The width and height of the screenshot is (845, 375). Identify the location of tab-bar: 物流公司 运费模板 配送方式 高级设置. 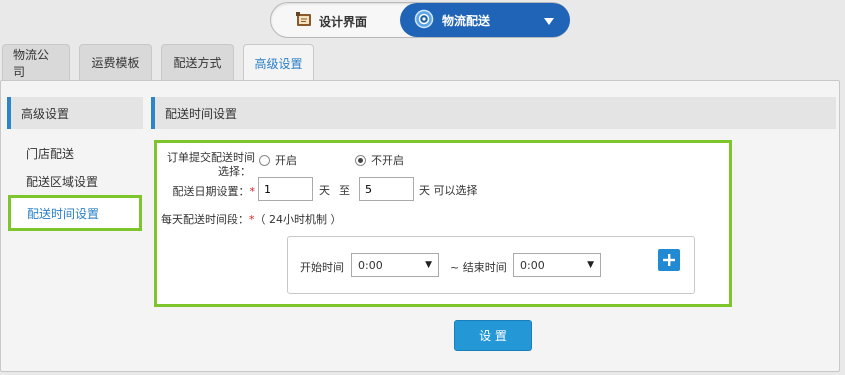
(162, 62).